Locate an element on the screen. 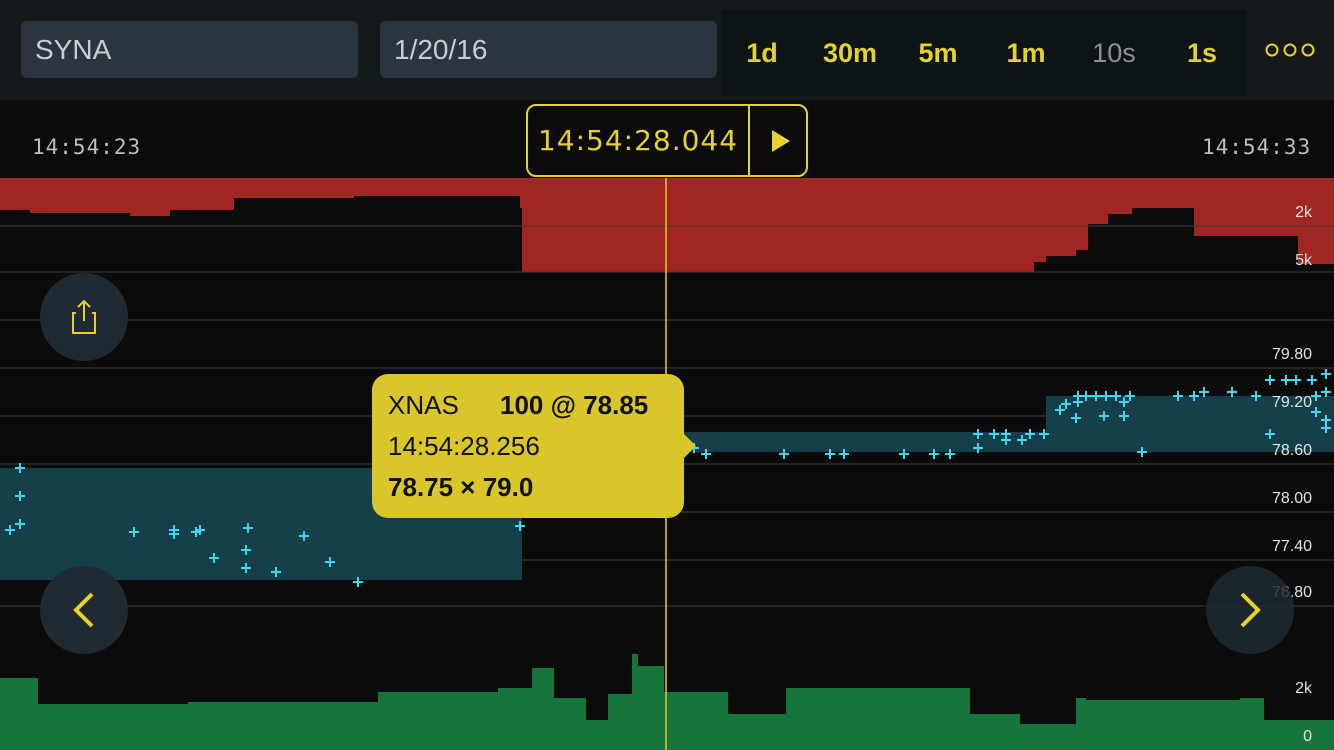 The width and height of the screenshot is (1334, 750). cursor-time: 14:54:28.044 is located at coordinates (638, 140).